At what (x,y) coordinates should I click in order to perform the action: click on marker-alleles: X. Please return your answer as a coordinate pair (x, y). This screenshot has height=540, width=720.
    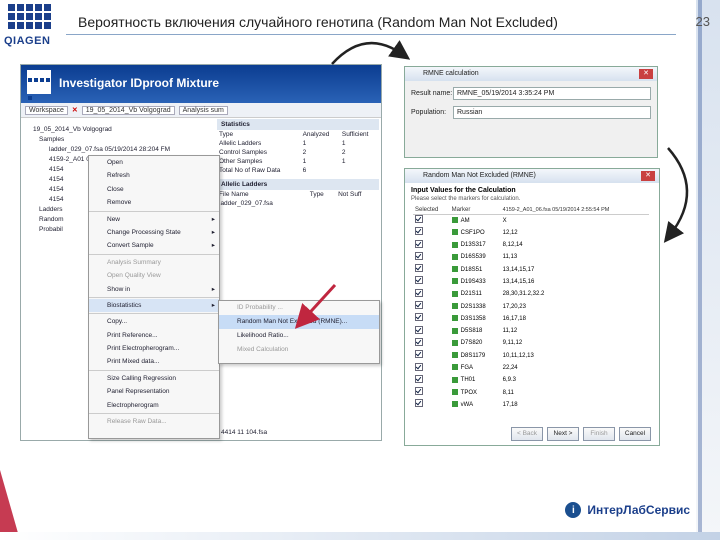
    Looking at the image, I should click on (504, 220).